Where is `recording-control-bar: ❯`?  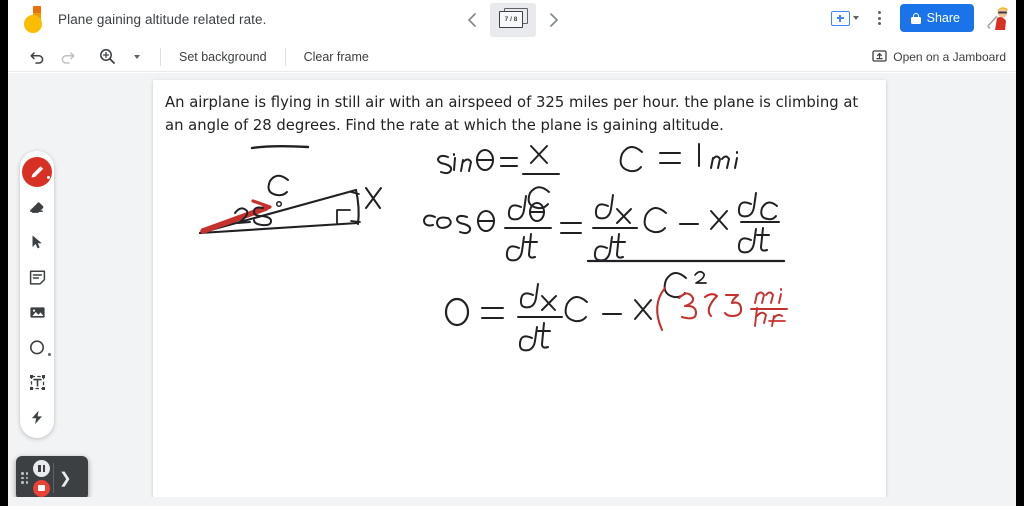 recording-control-bar: ❯ is located at coordinates (52, 478).